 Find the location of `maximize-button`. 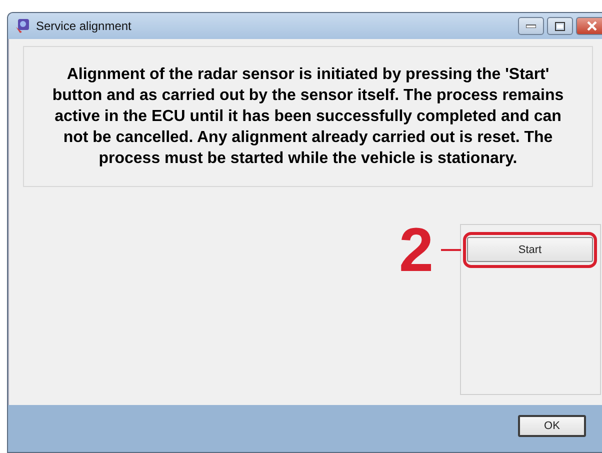

maximize-button is located at coordinates (560, 26).